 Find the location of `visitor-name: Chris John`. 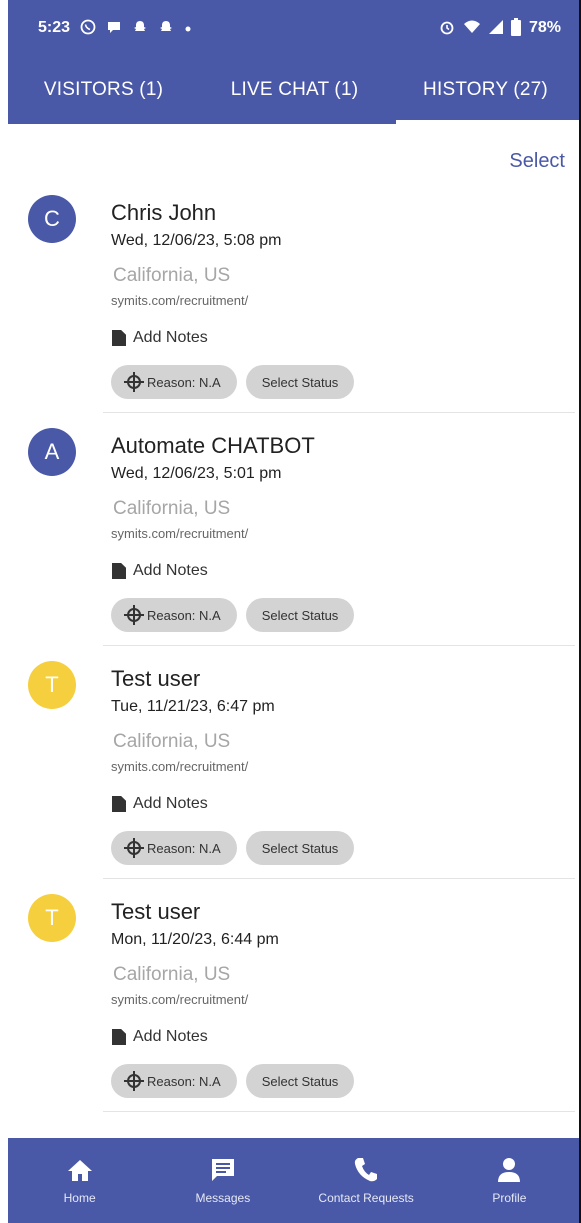

visitor-name: Chris John is located at coordinates (164, 212).